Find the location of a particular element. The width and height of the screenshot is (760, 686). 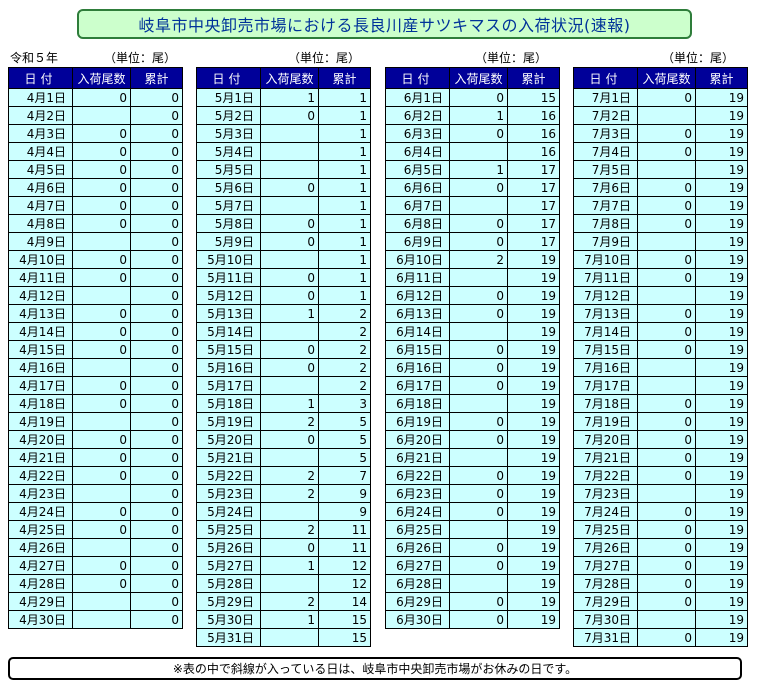

table-row: 7月31日 0 19 is located at coordinates (660, 637).